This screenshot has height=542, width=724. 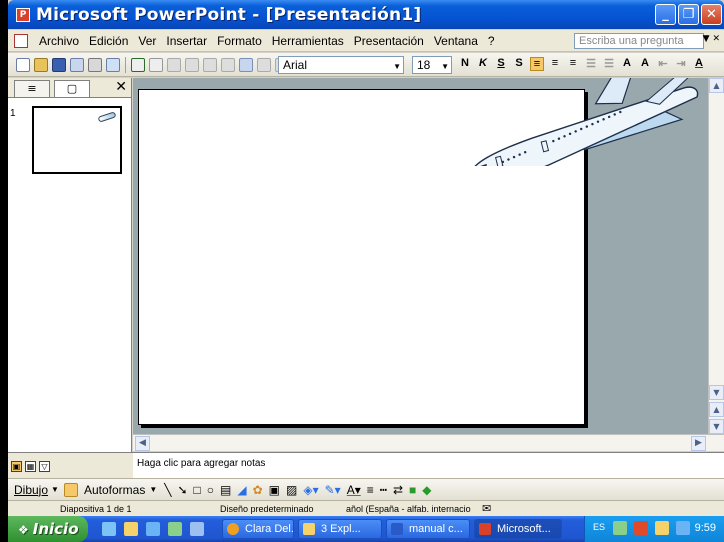 What do you see at coordinates (210, 490) in the screenshot?
I see `oval-icon: ○` at bounding box center [210, 490].